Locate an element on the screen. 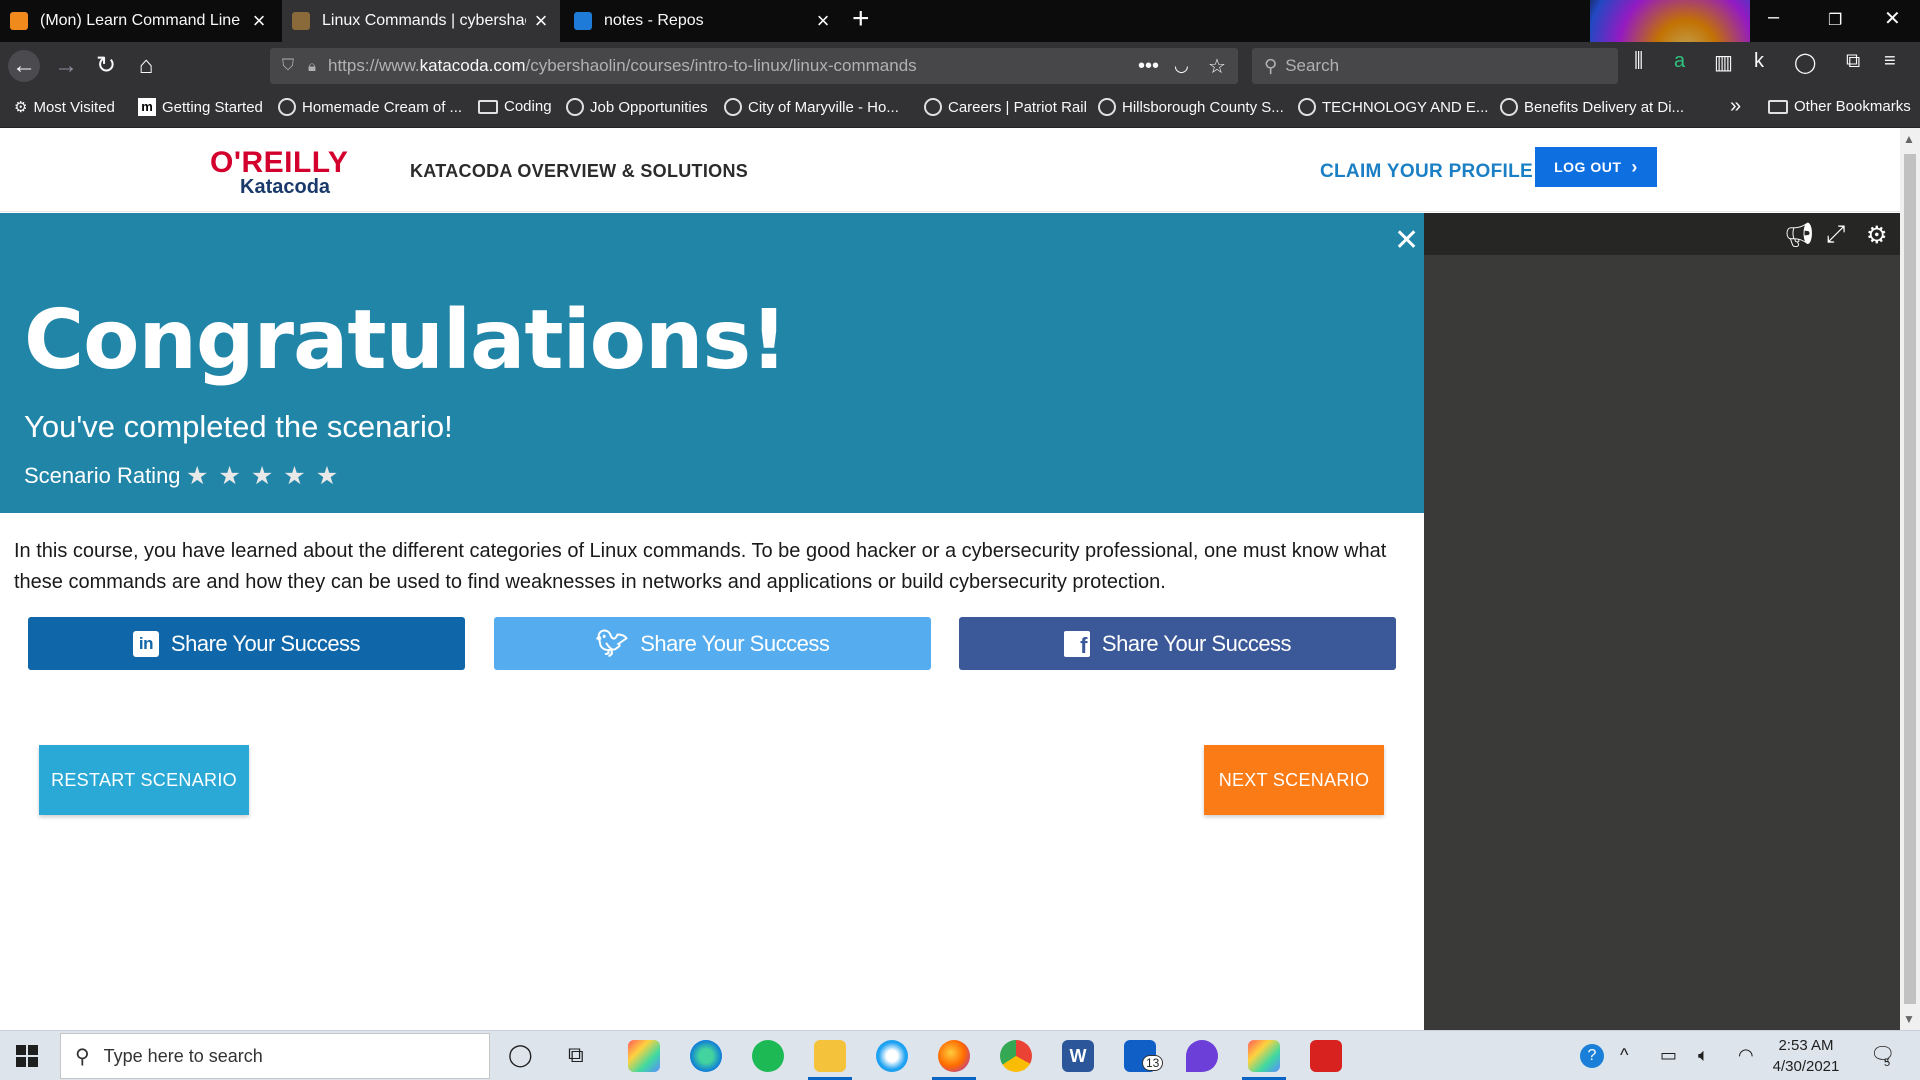  sidebar-icon: ▥ is located at coordinates (1723, 62).